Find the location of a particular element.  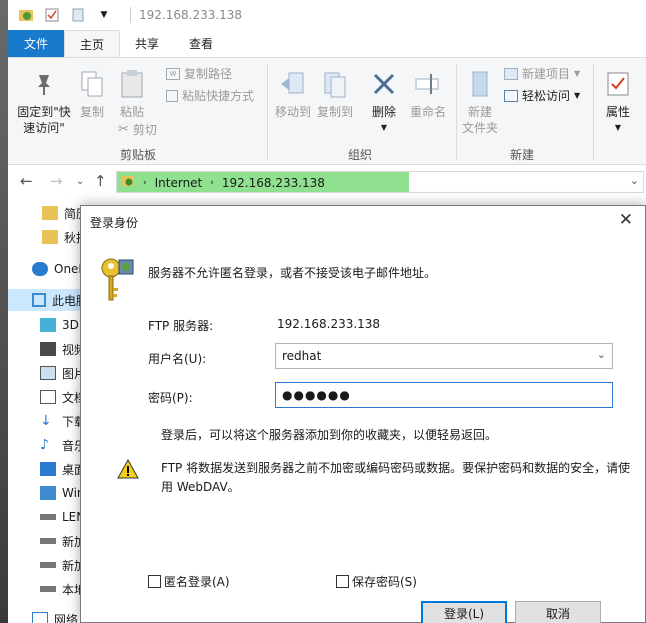

documents-icon is located at coordinates (48, 397).